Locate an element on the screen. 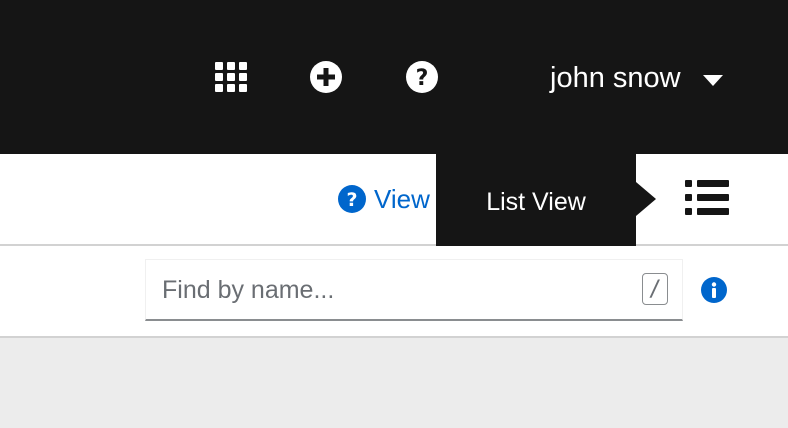  tooltip-text: List View is located at coordinates (536, 201).